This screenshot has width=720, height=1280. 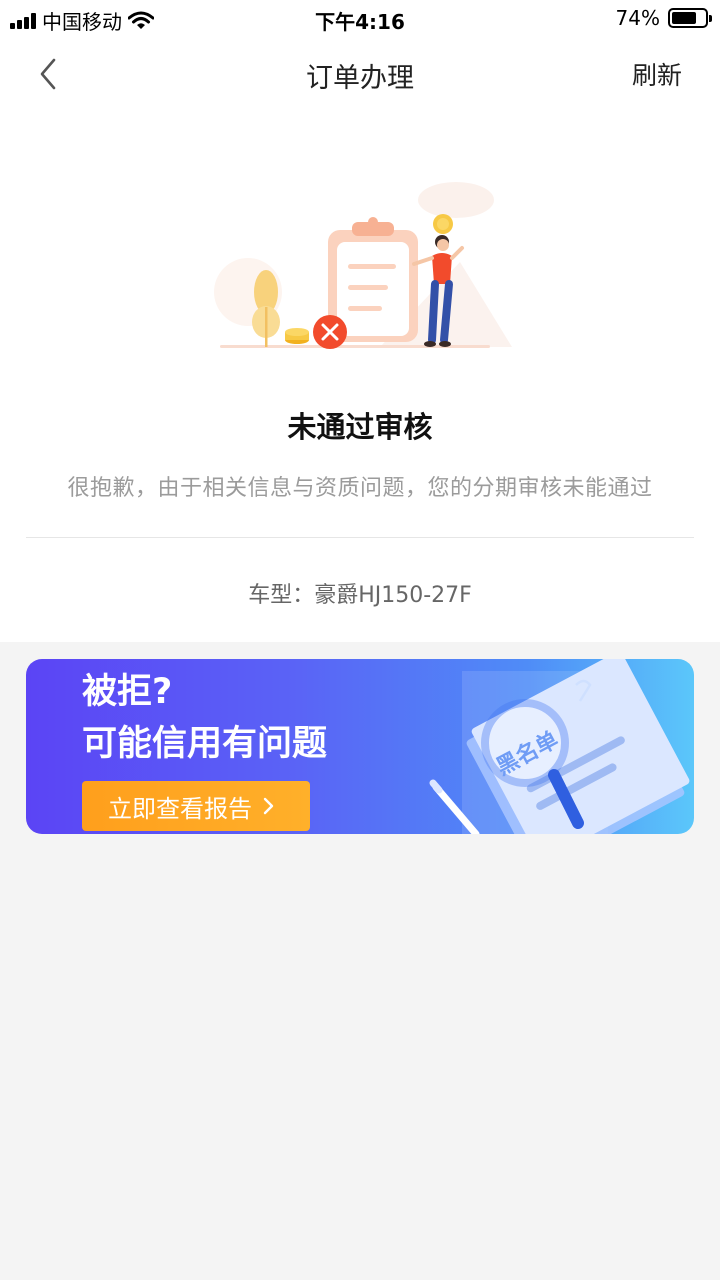 I want to click on nav-bar: 订单办理 刷新, so click(x=360, y=74).